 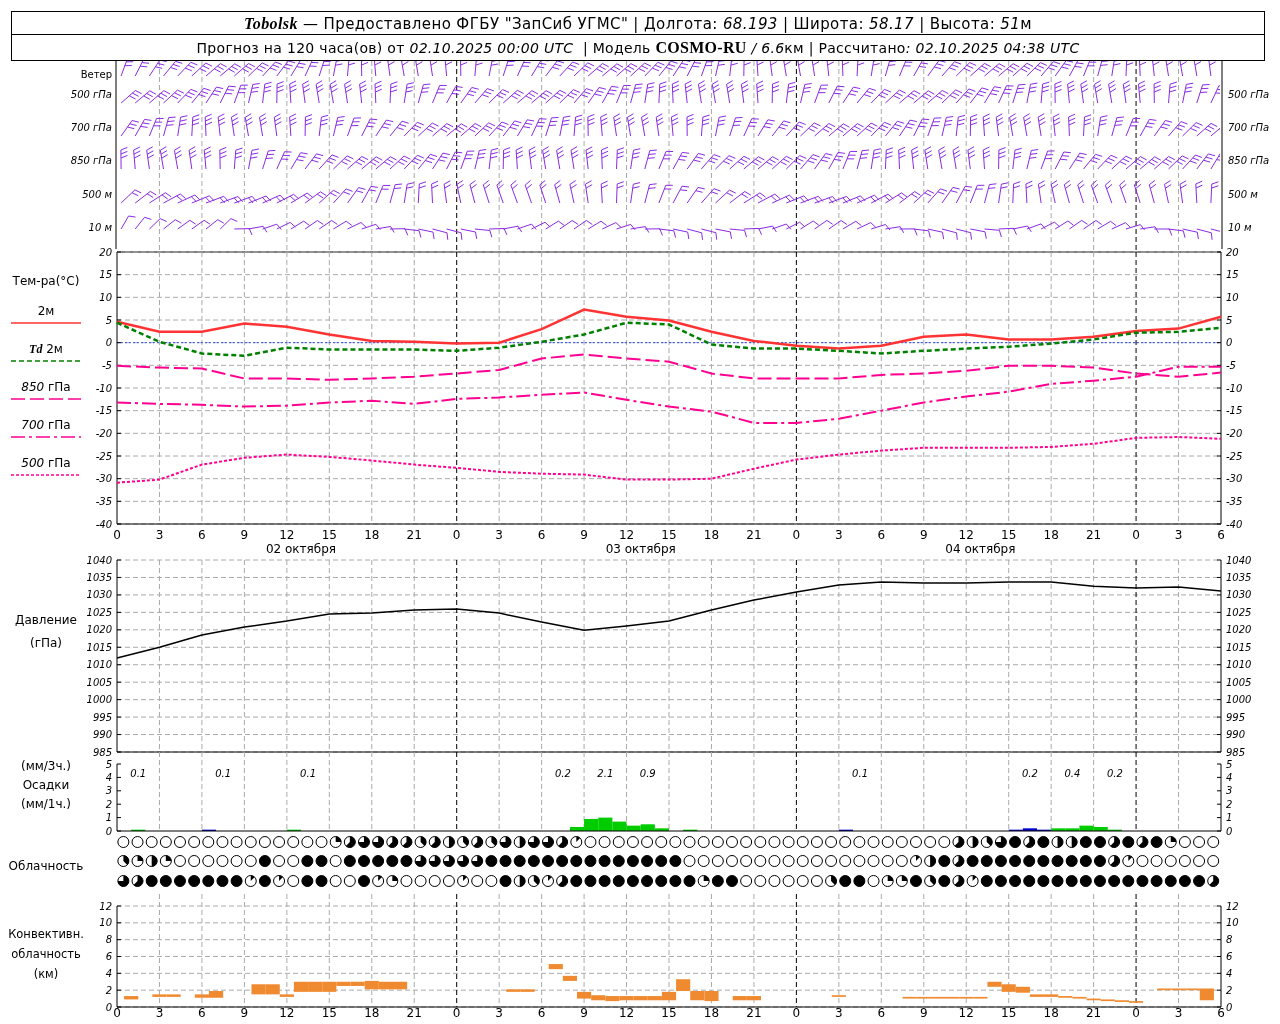 I want to click on axis-tick-label: 5, so click(x=108, y=320).